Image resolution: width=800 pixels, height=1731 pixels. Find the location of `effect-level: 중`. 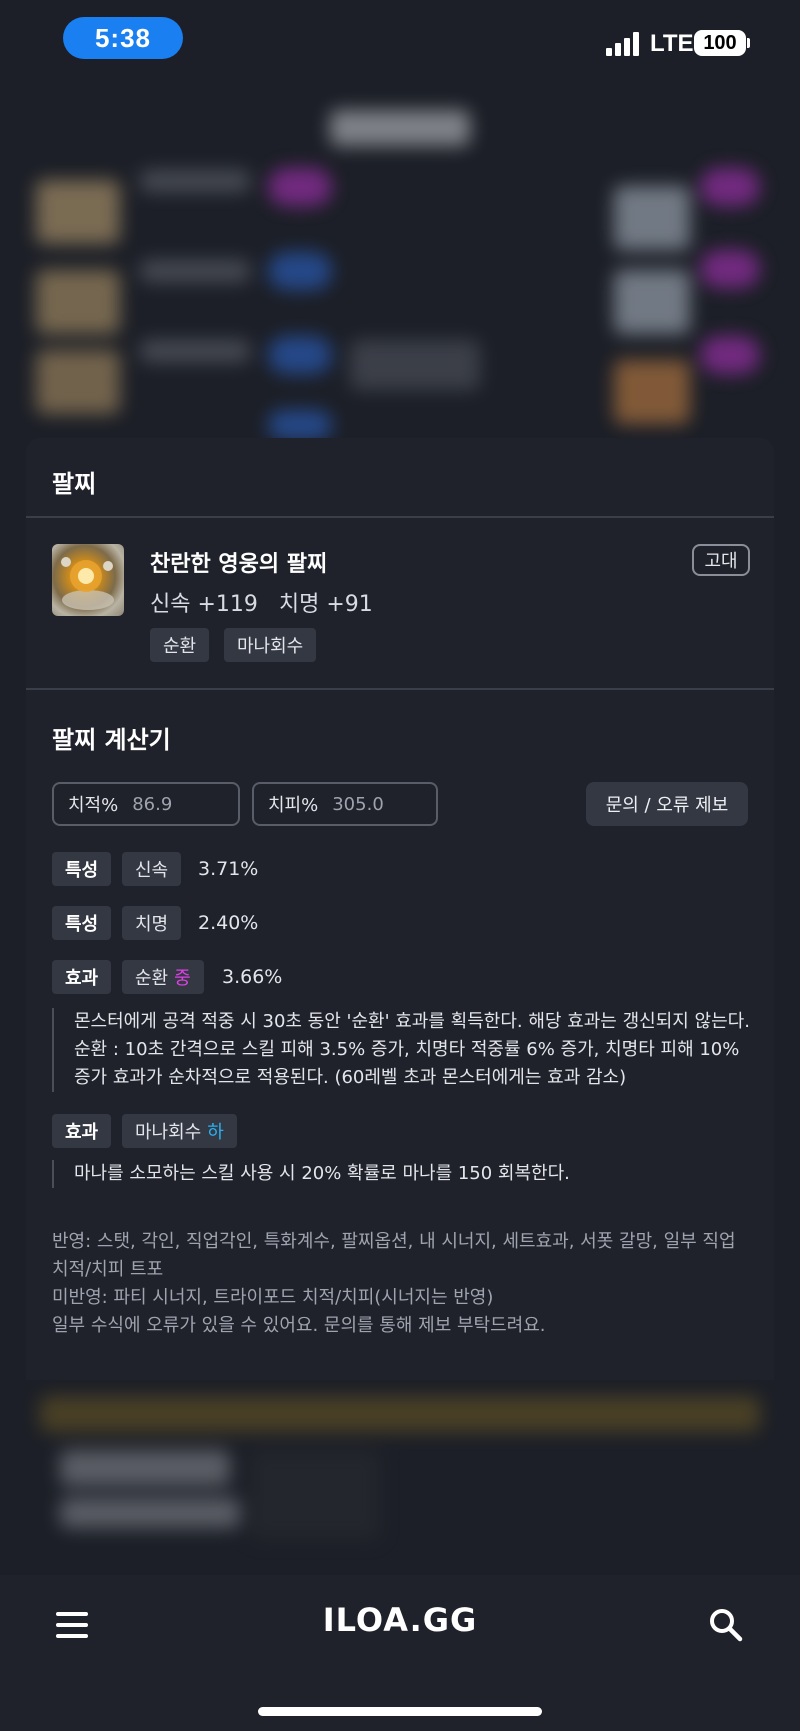

effect-level: 중 is located at coordinates (182, 978).